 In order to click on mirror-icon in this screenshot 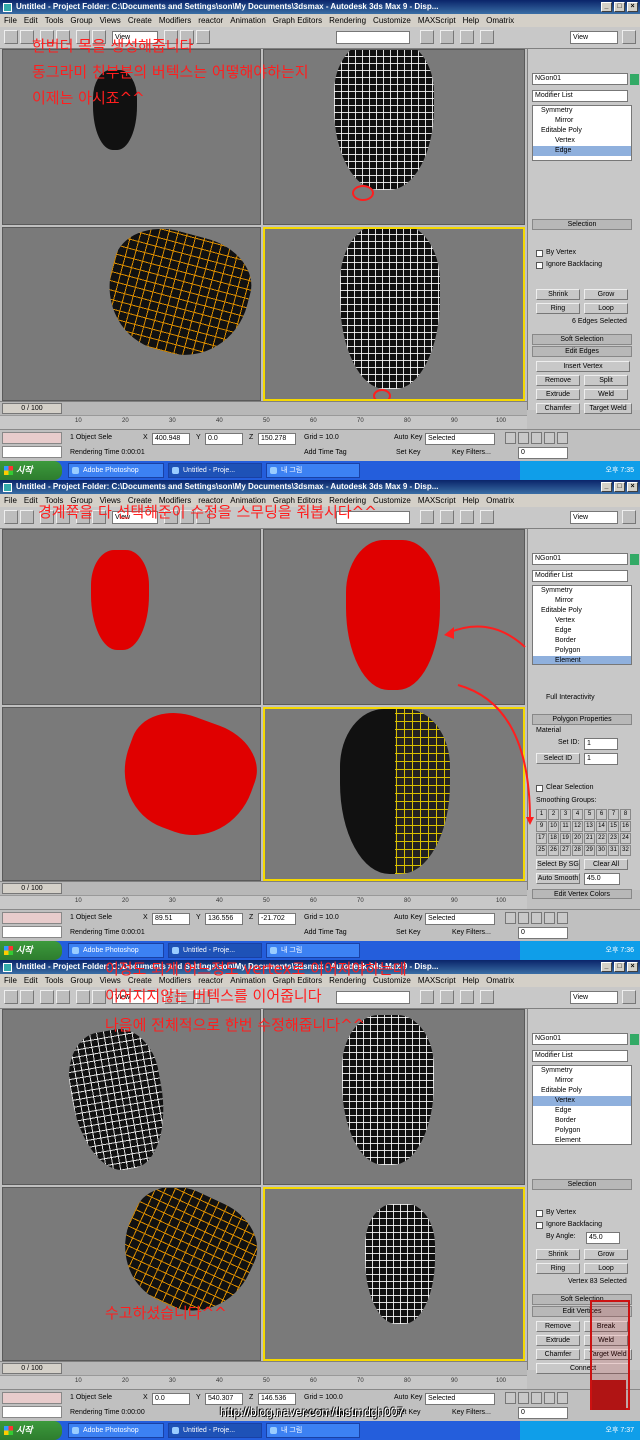, I will do `click(427, 517)`.